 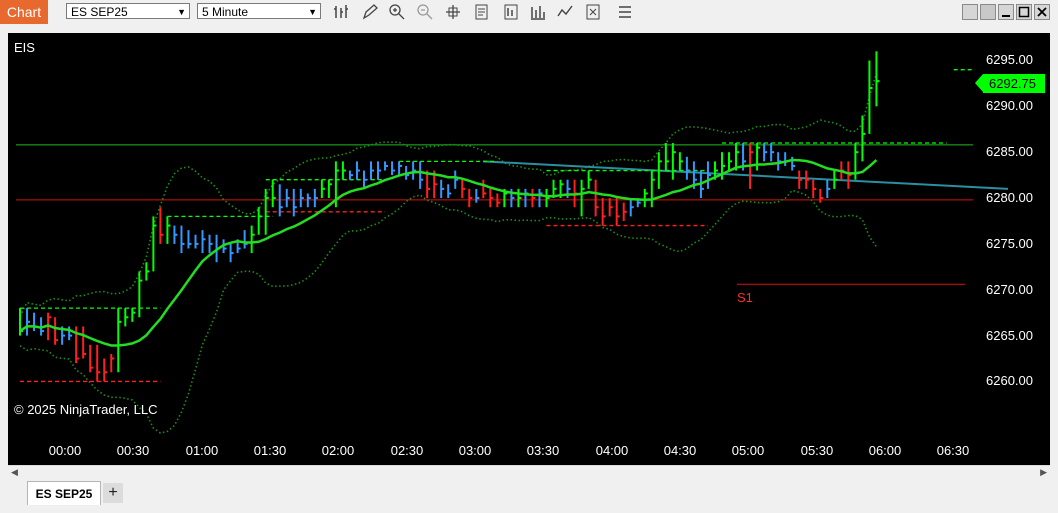 I want to click on crosshair-icon, so click(x=453, y=12).